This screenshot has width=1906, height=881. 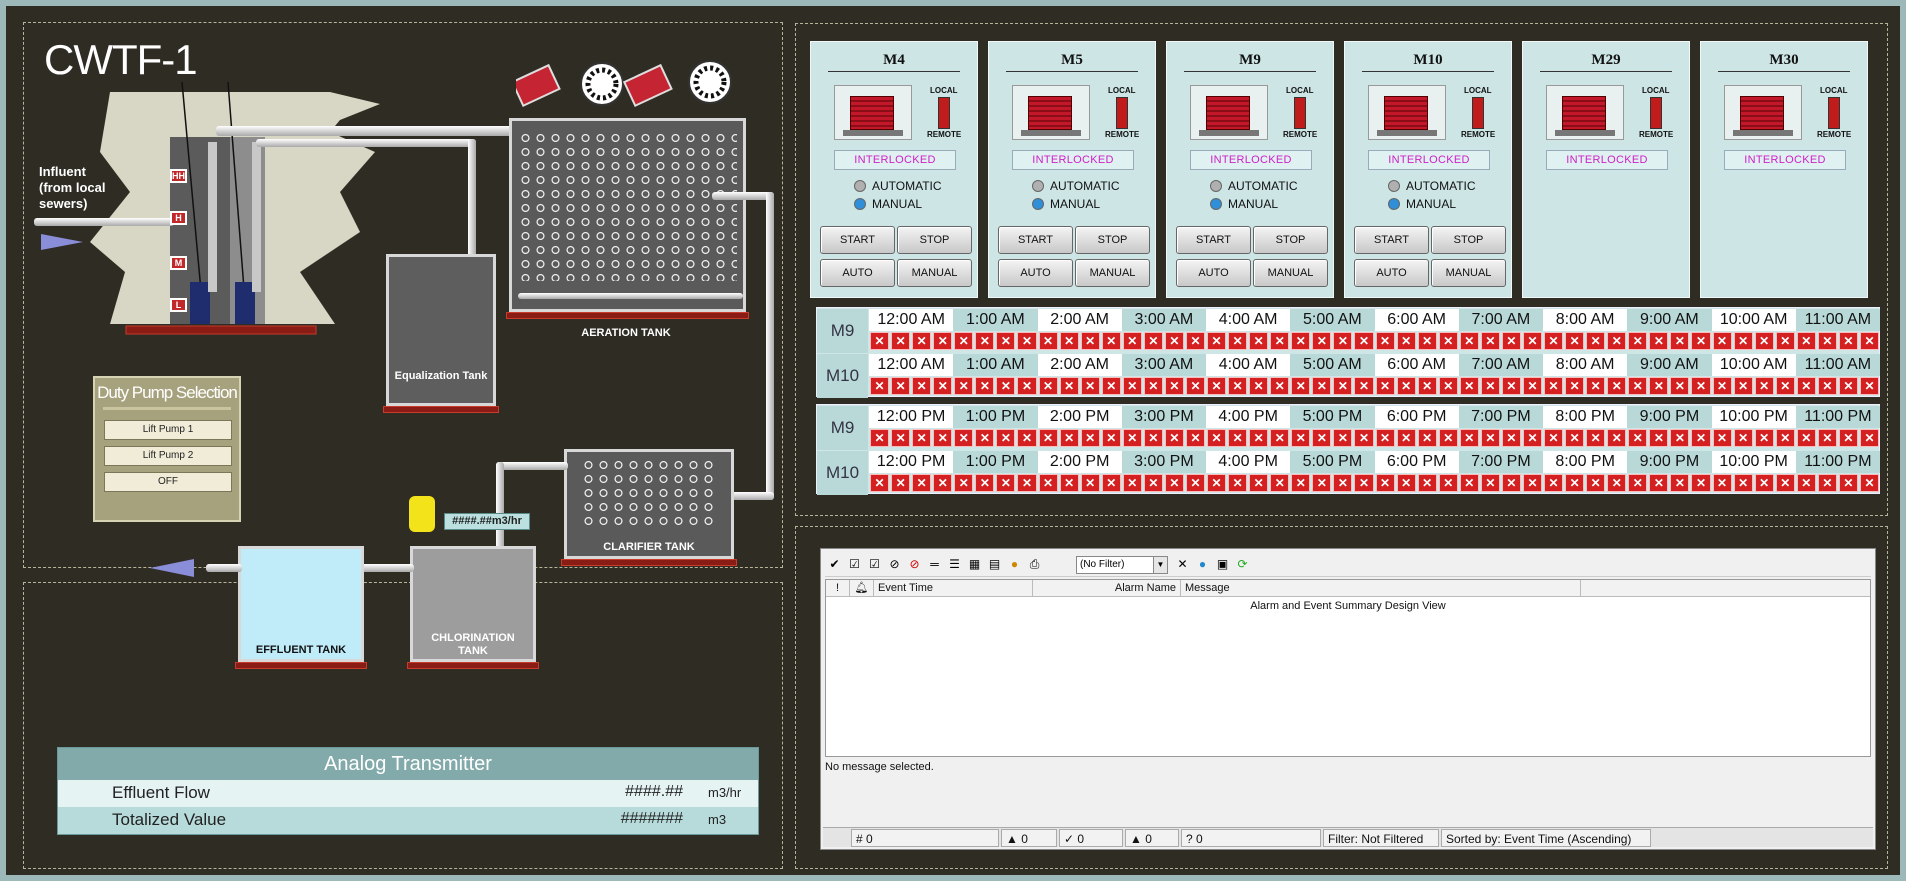 I want to click on lift-pump-1-button: Lift Pump 1, so click(x=168, y=430).